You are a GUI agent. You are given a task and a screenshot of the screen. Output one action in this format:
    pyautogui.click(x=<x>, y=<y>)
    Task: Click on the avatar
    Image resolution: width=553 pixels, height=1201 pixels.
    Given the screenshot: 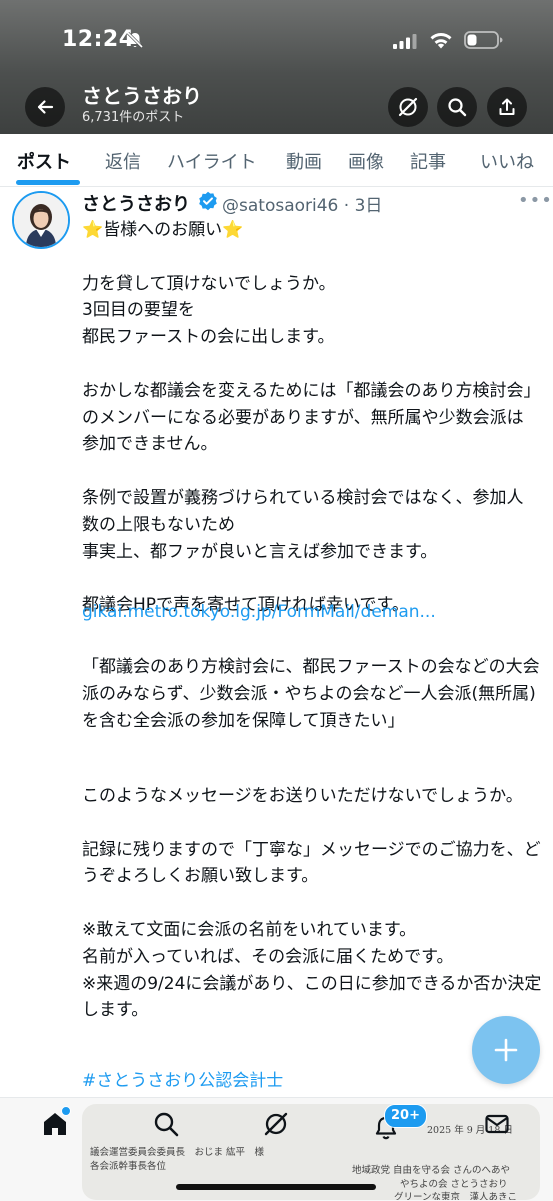 What is the action you would take?
    pyautogui.click(x=41, y=220)
    